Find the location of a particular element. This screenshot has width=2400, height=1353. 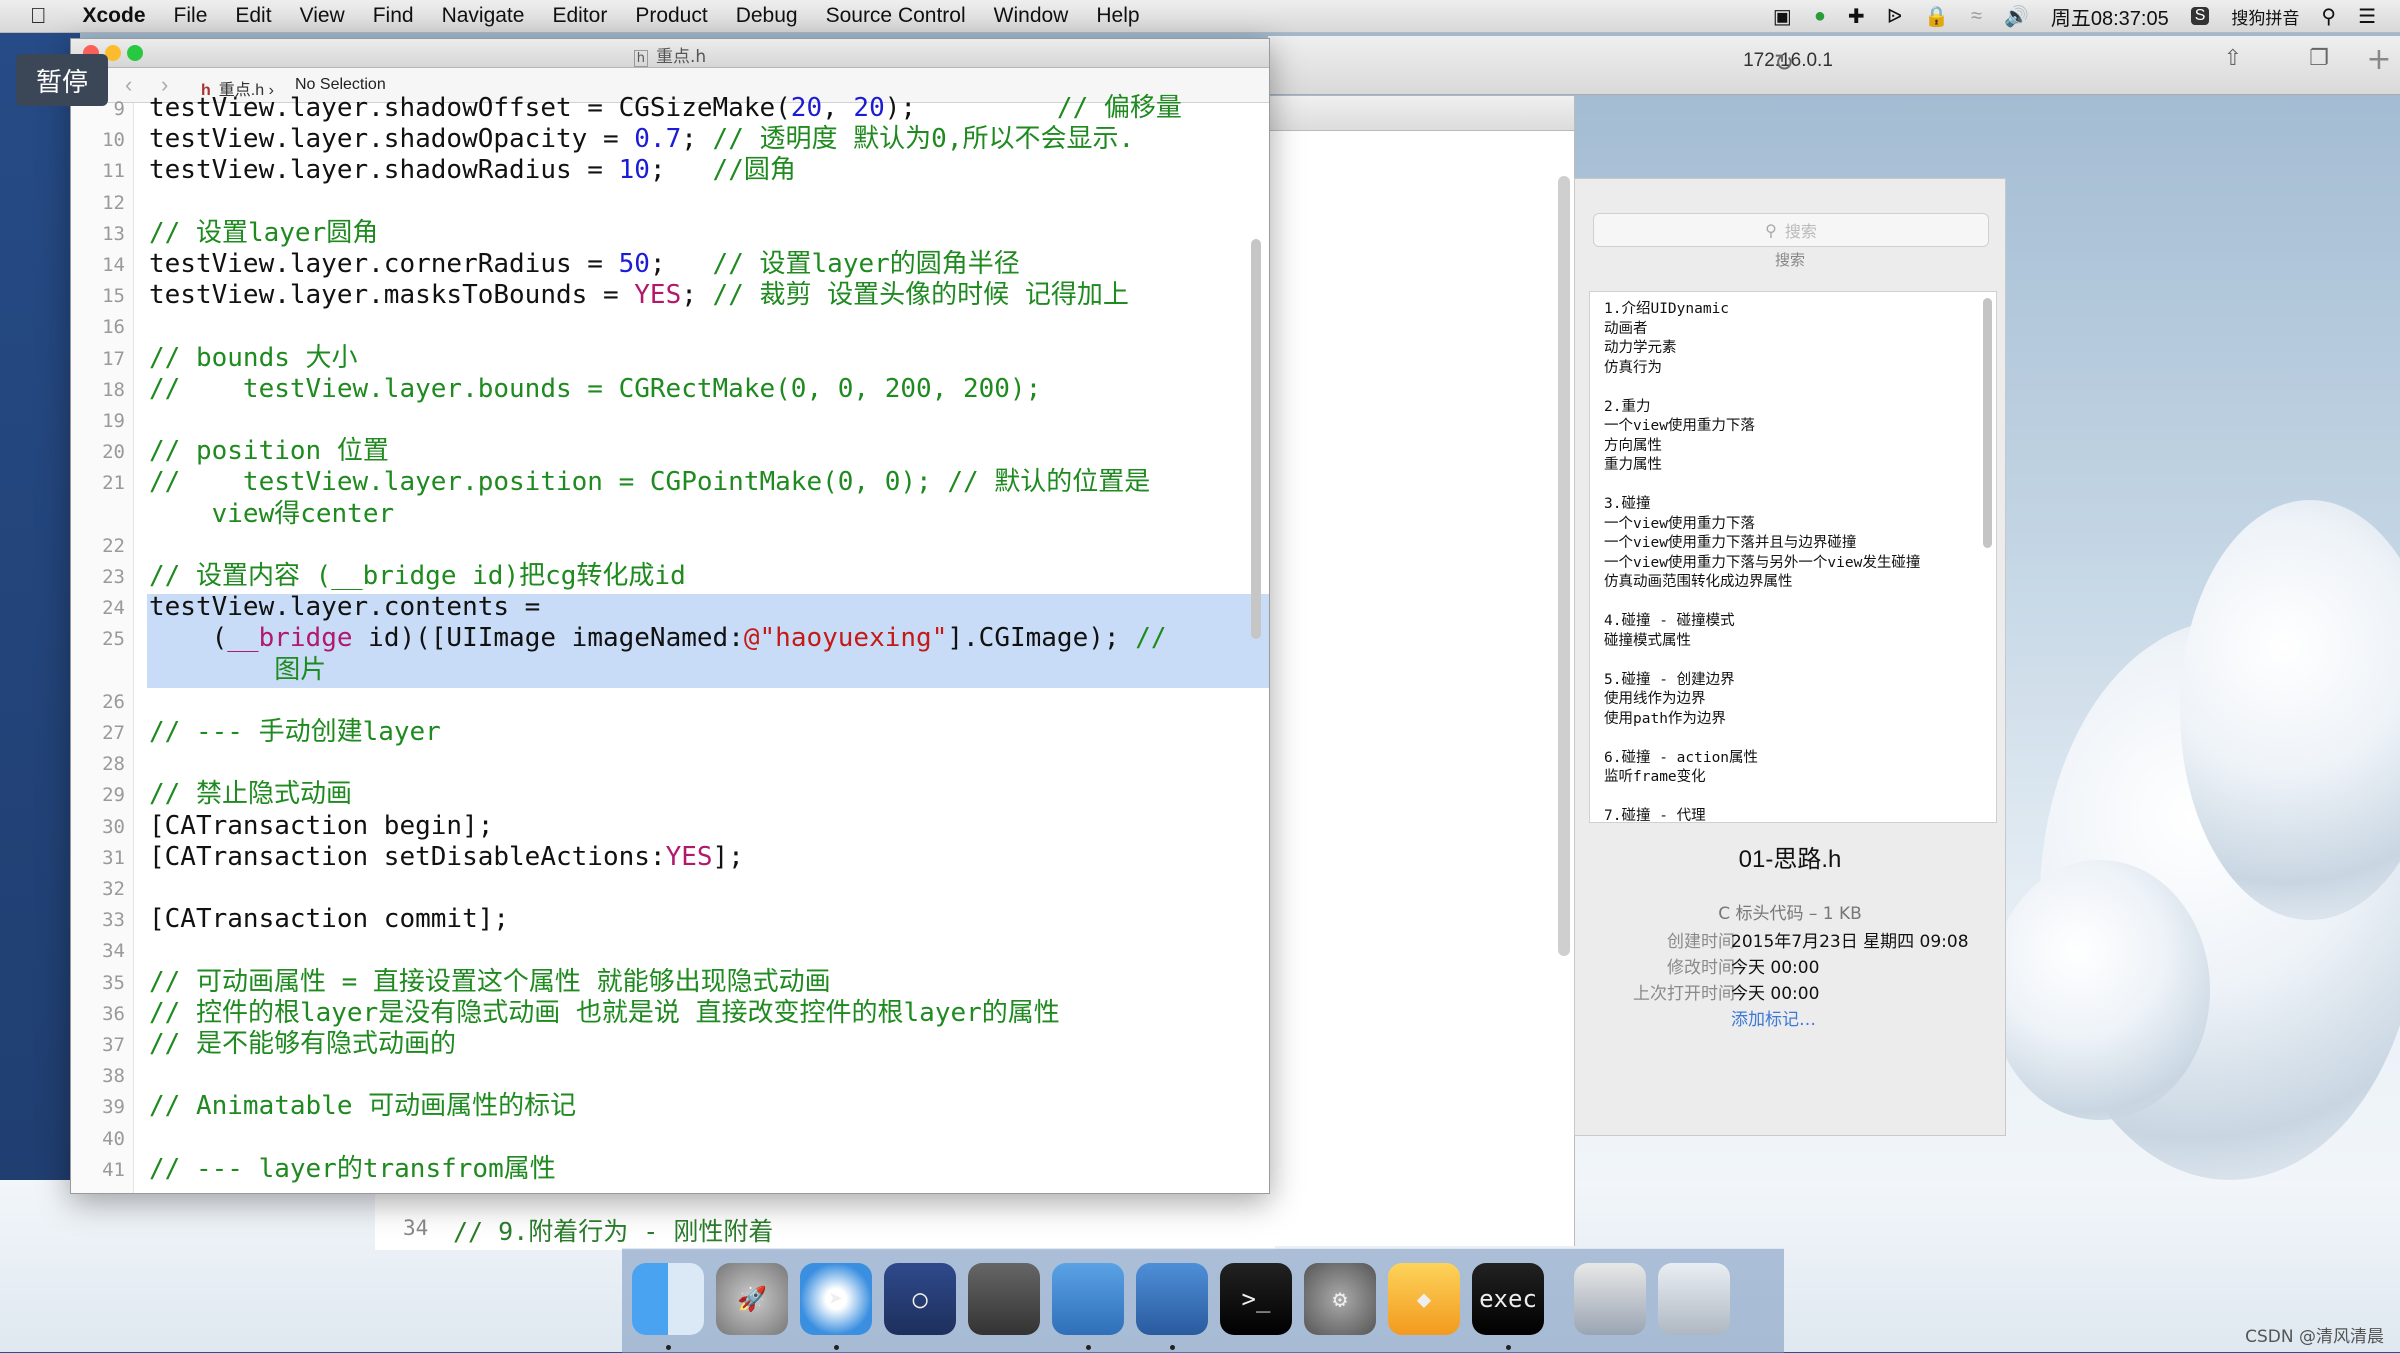

menu-file: File is located at coordinates (191, 16).